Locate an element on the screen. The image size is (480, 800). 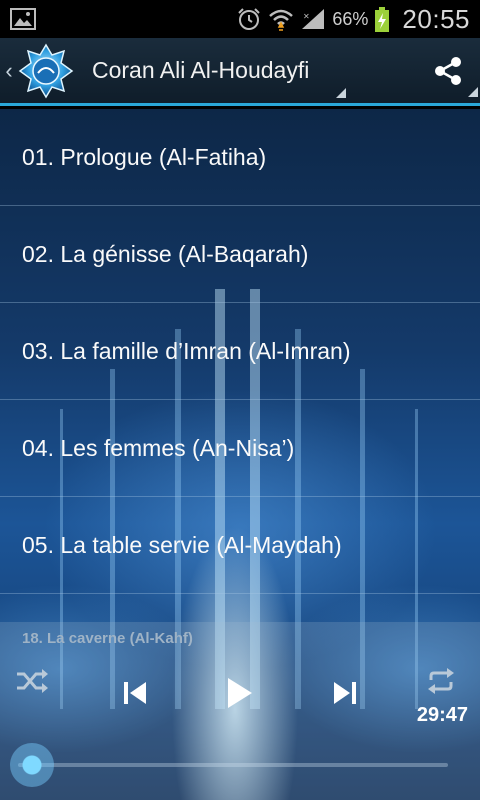
shuffle-button is located at coordinates (32, 681).